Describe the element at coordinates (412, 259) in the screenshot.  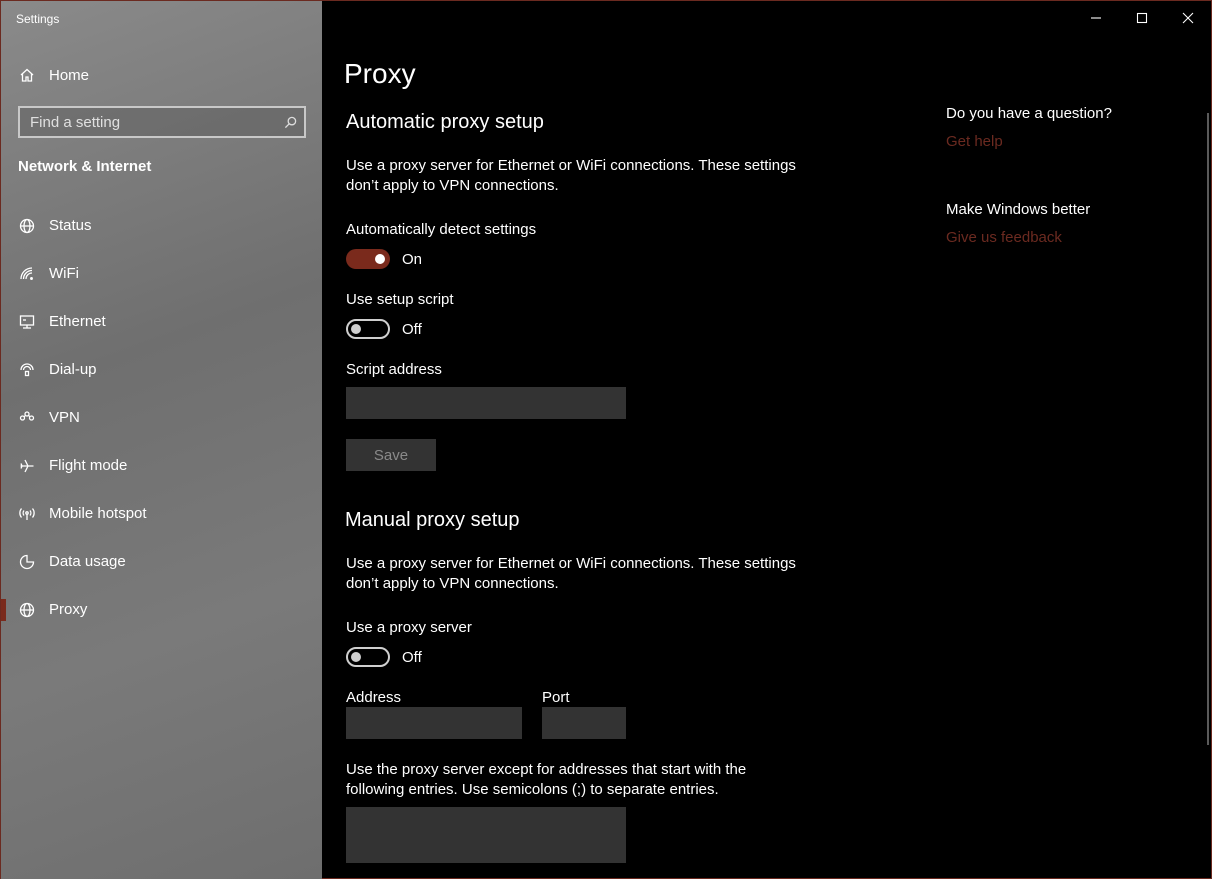
I see `toggle-state-label: On` at that location.